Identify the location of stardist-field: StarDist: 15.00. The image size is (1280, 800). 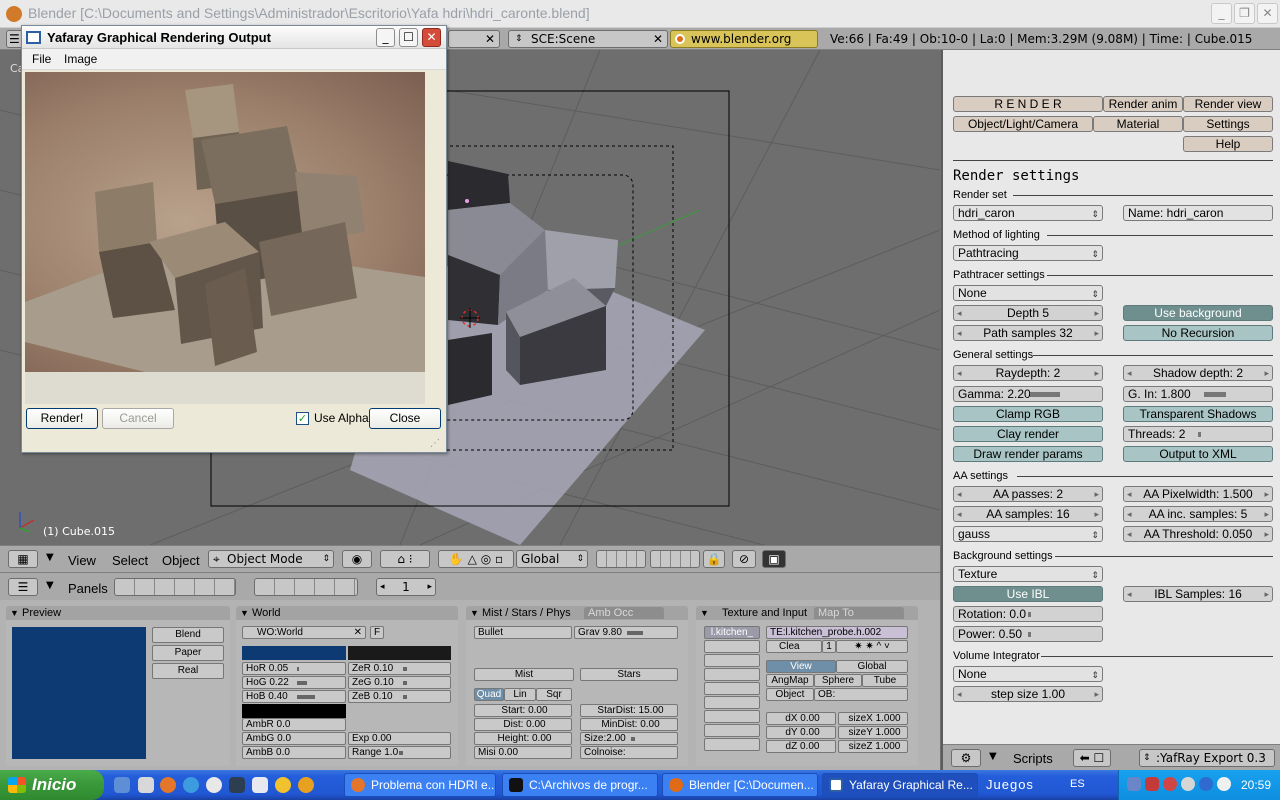
(629, 710).